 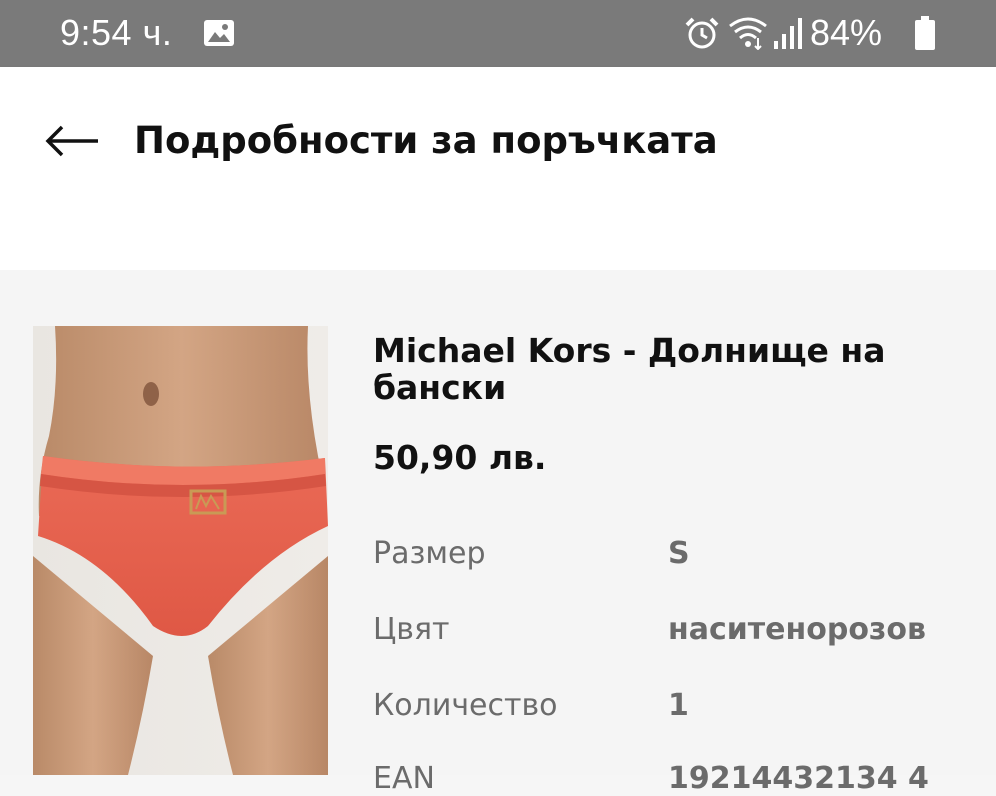 What do you see at coordinates (219, 33) in the screenshot?
I see `gallery-icon` at bounding box center [219, 33].